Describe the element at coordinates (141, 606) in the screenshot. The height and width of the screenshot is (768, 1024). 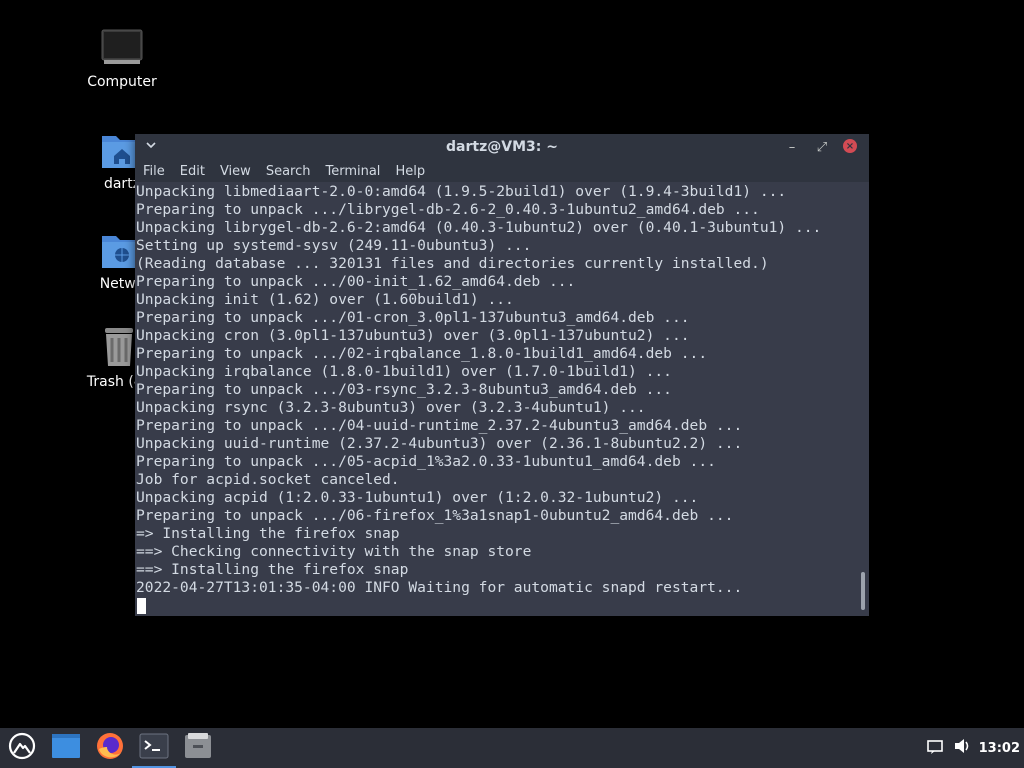
I see `terminal-cursor` at that location.